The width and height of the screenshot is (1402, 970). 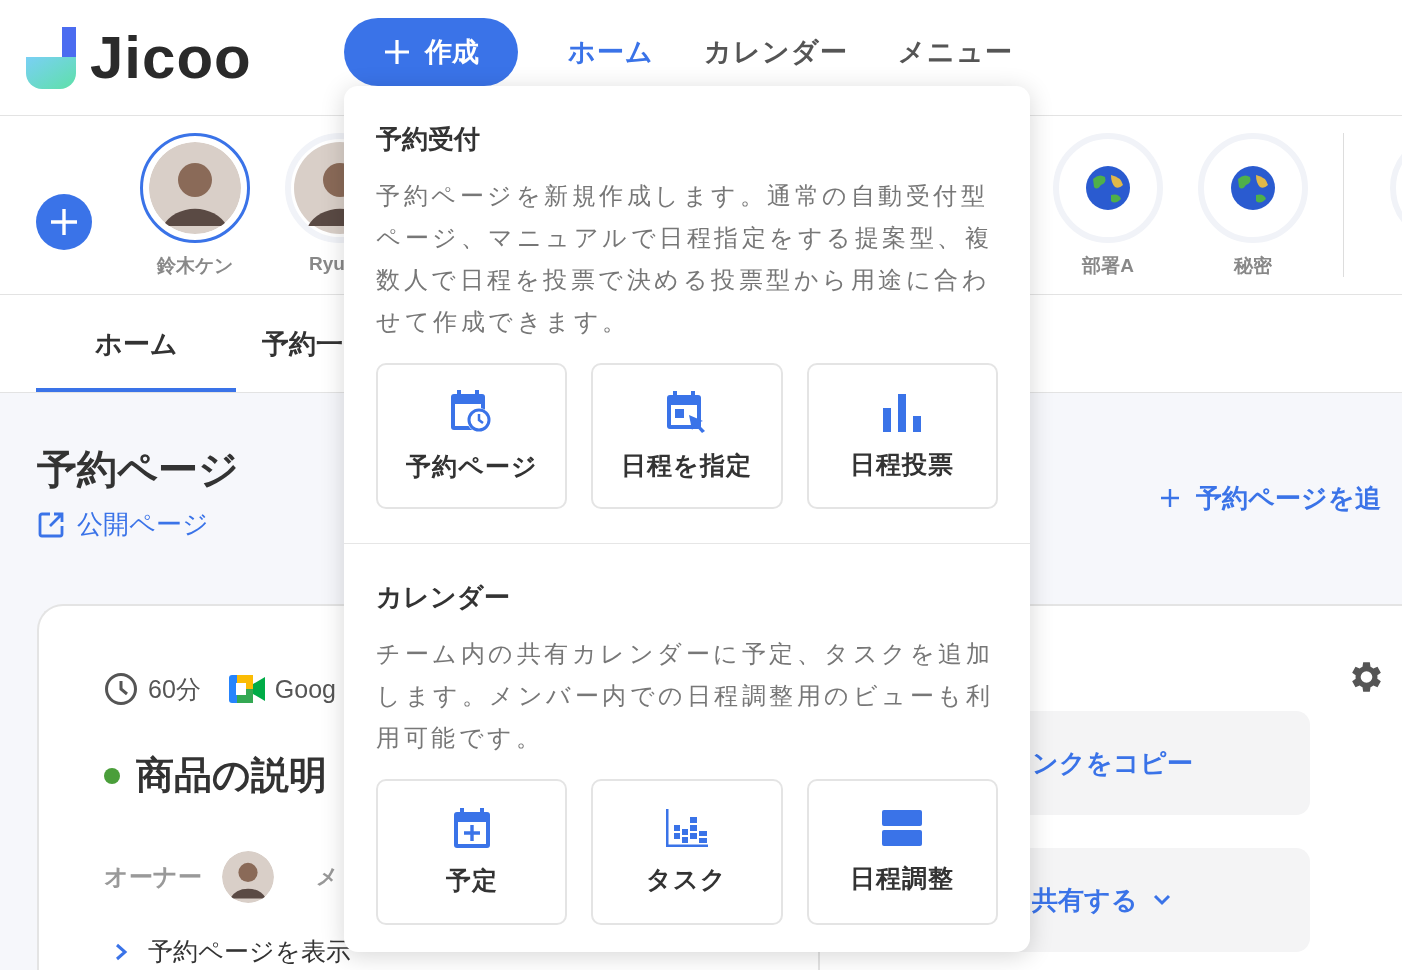 I want to click on logo-text: Jicoo, so click(x=171, y=57).